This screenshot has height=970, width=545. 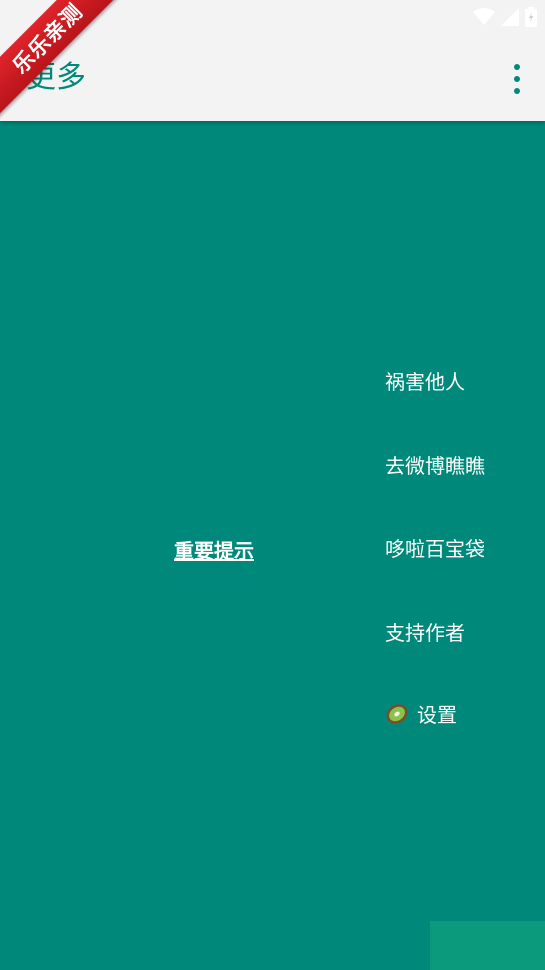 I want to click on menu-item-weibo: 去微博瞧瞧, so click(x=435, y=464).